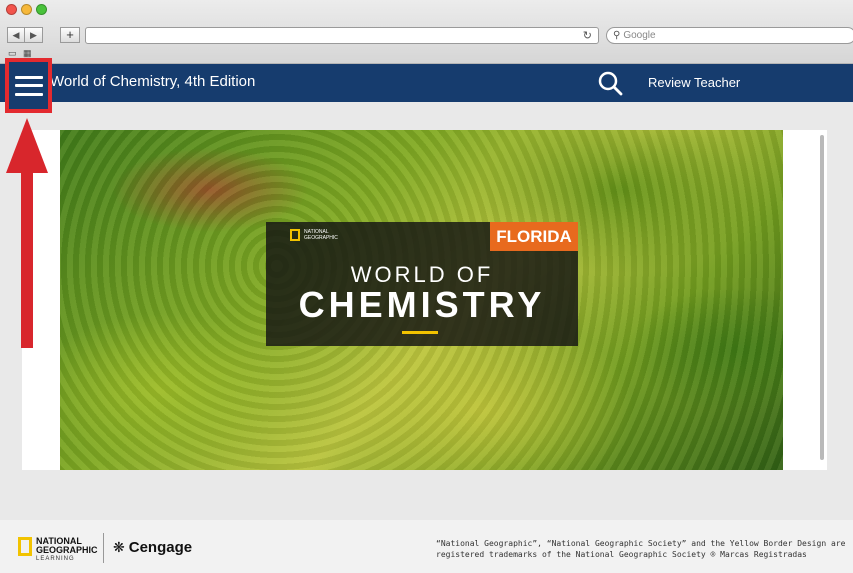  Describe the element at coordinates (587, 35) in the screenshot. I see `reload-icon: ↻` at that location.